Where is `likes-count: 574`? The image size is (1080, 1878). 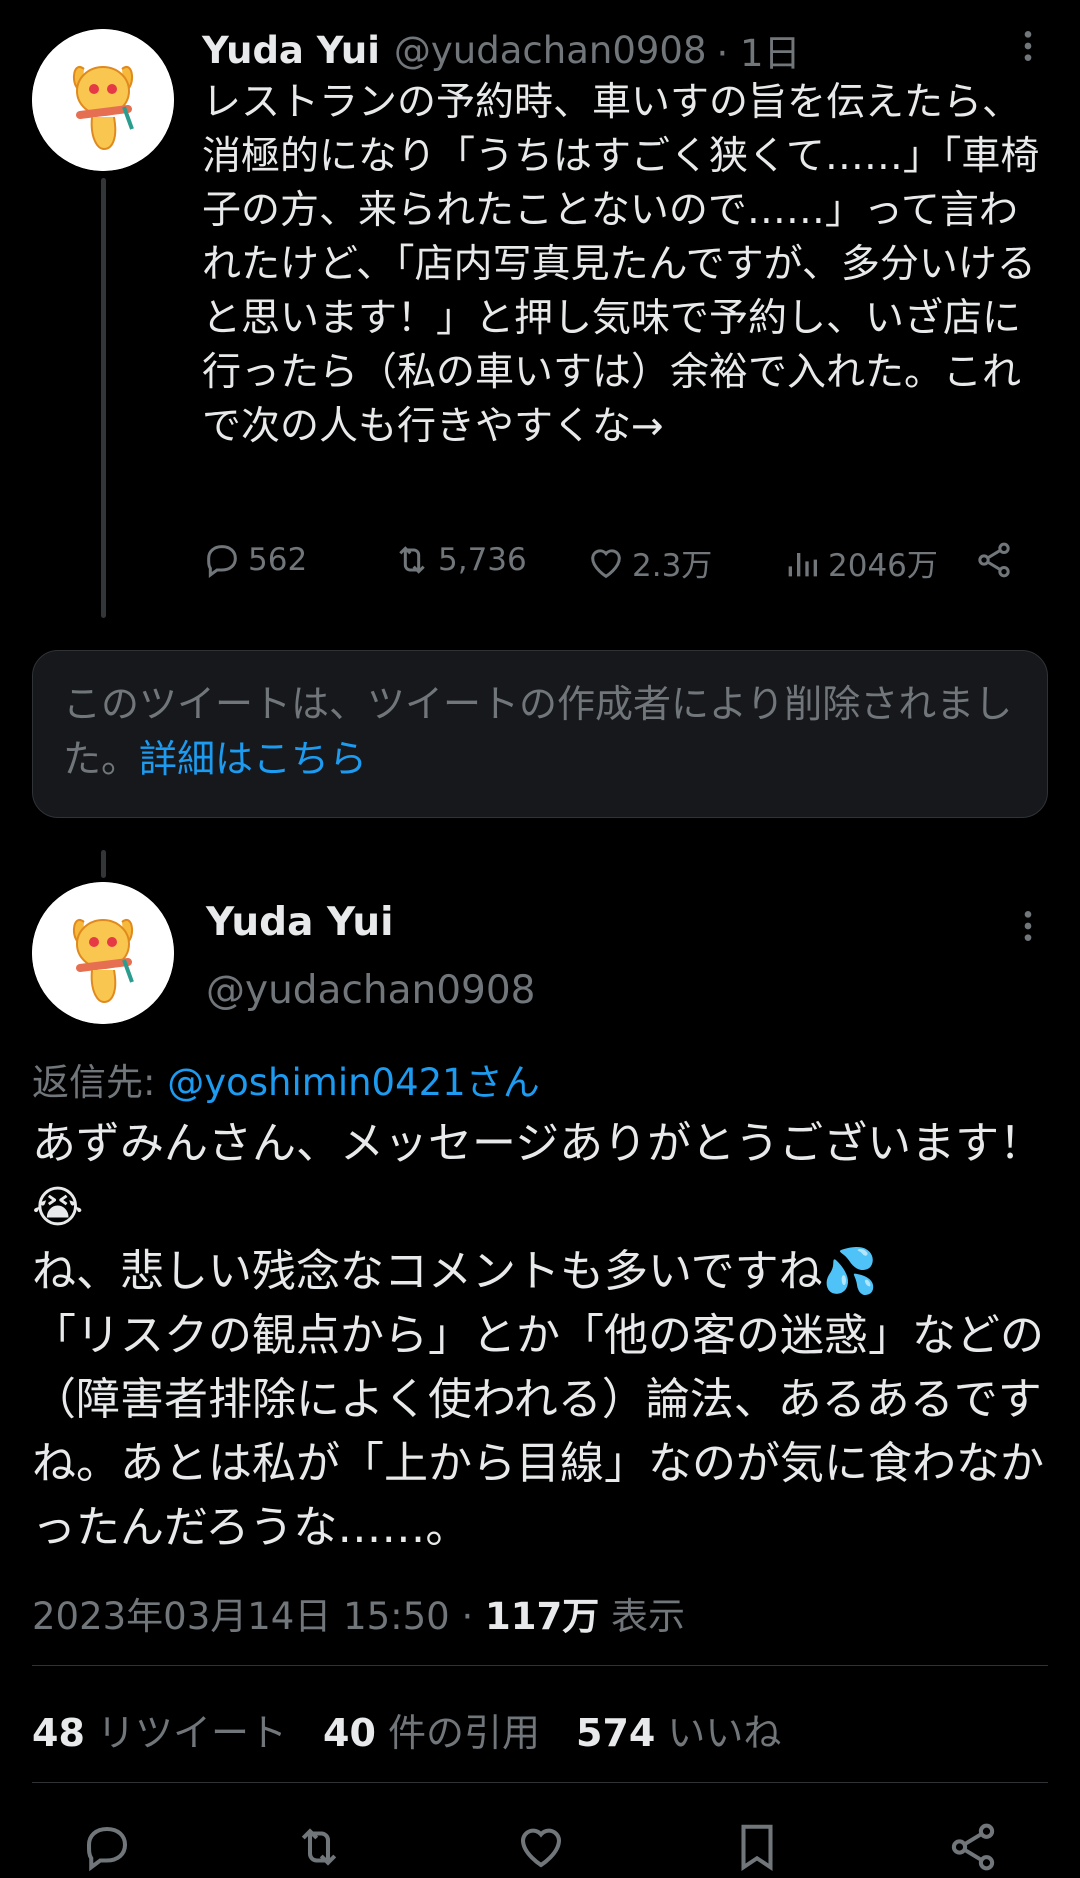
likes-count: 574 is located at coordinates (616, 1733).